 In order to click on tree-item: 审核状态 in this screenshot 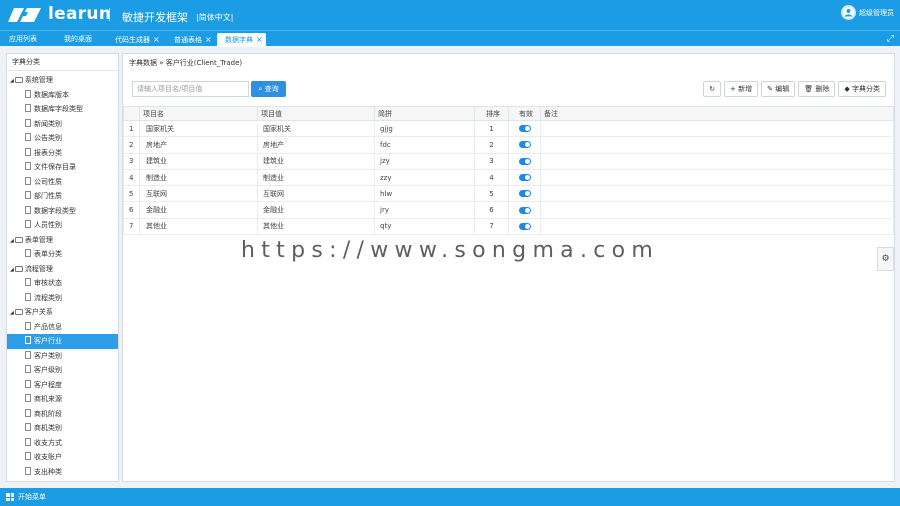, I will do `click(62, 283)`.